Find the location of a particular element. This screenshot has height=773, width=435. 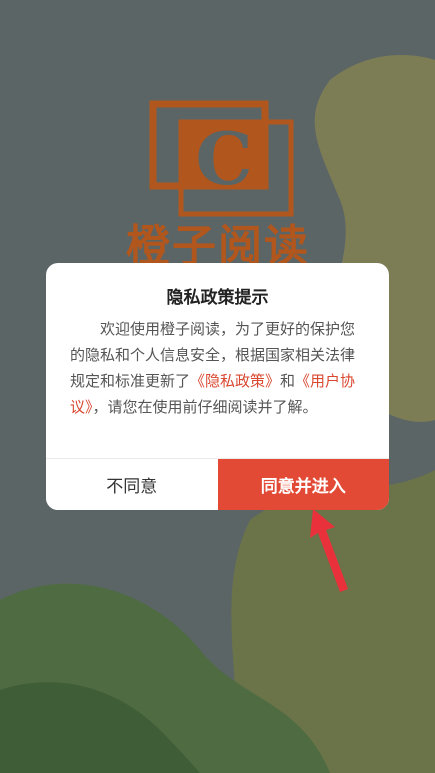

body-conjunction: 和 is located at coordinates (288, 381).